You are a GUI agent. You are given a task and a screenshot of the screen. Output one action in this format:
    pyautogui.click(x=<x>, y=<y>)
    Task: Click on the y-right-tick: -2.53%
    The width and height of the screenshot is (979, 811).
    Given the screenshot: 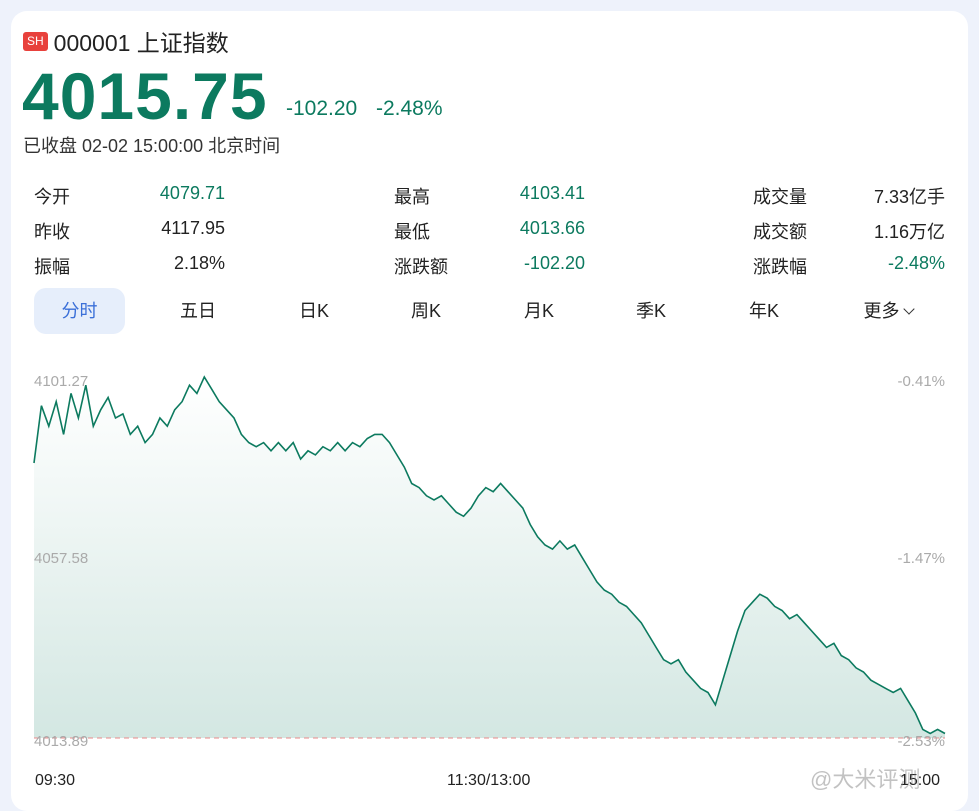 What is the action you would take?
    pyautogui.click(x=921, y=741)
    